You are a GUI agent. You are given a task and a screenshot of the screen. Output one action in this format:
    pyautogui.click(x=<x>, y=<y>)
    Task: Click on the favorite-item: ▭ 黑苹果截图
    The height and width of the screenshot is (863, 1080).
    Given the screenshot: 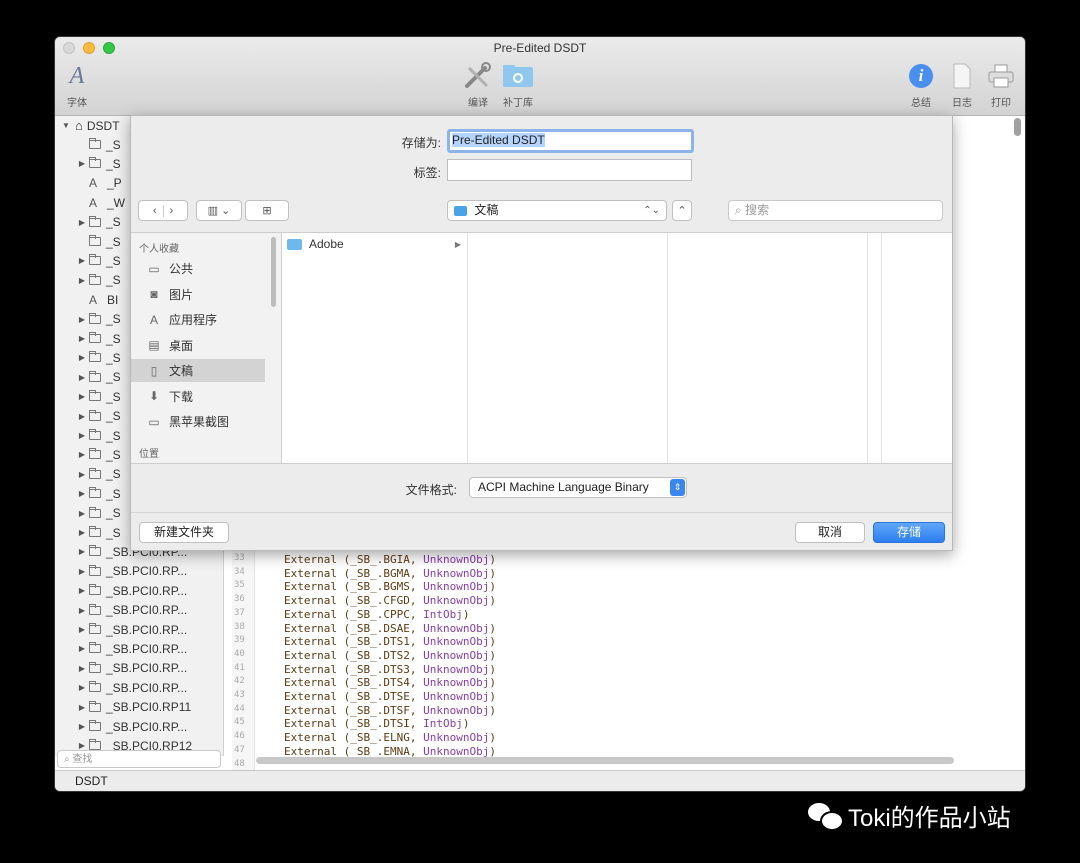 What is the action you would take?
    pyautogui.click(x=198, y=421)
    